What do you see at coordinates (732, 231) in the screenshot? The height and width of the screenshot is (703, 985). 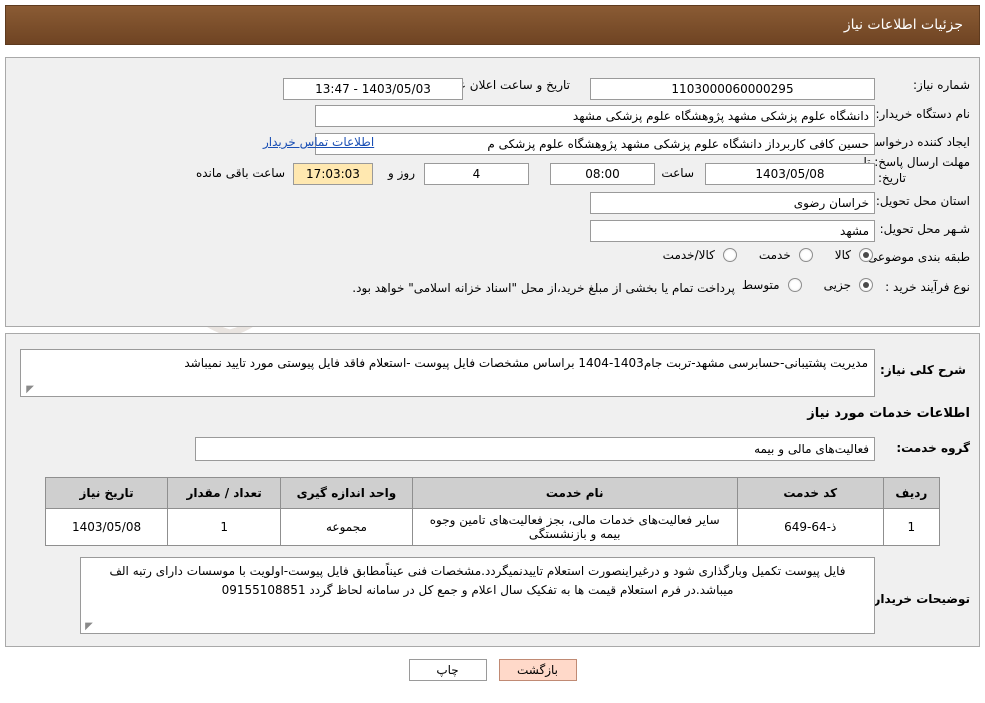 I see `city-value: مشهد` at bounding box center [732, 231].